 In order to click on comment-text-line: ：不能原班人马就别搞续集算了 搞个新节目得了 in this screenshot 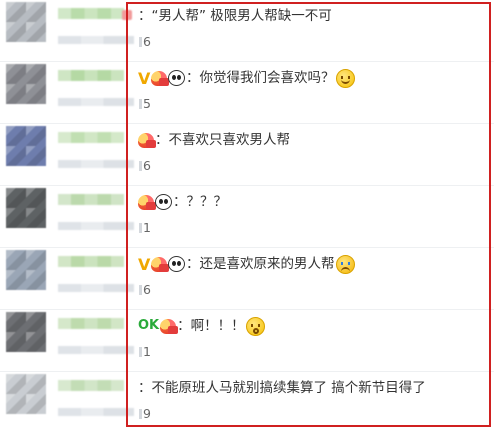, I will do `click(282, 388)`.